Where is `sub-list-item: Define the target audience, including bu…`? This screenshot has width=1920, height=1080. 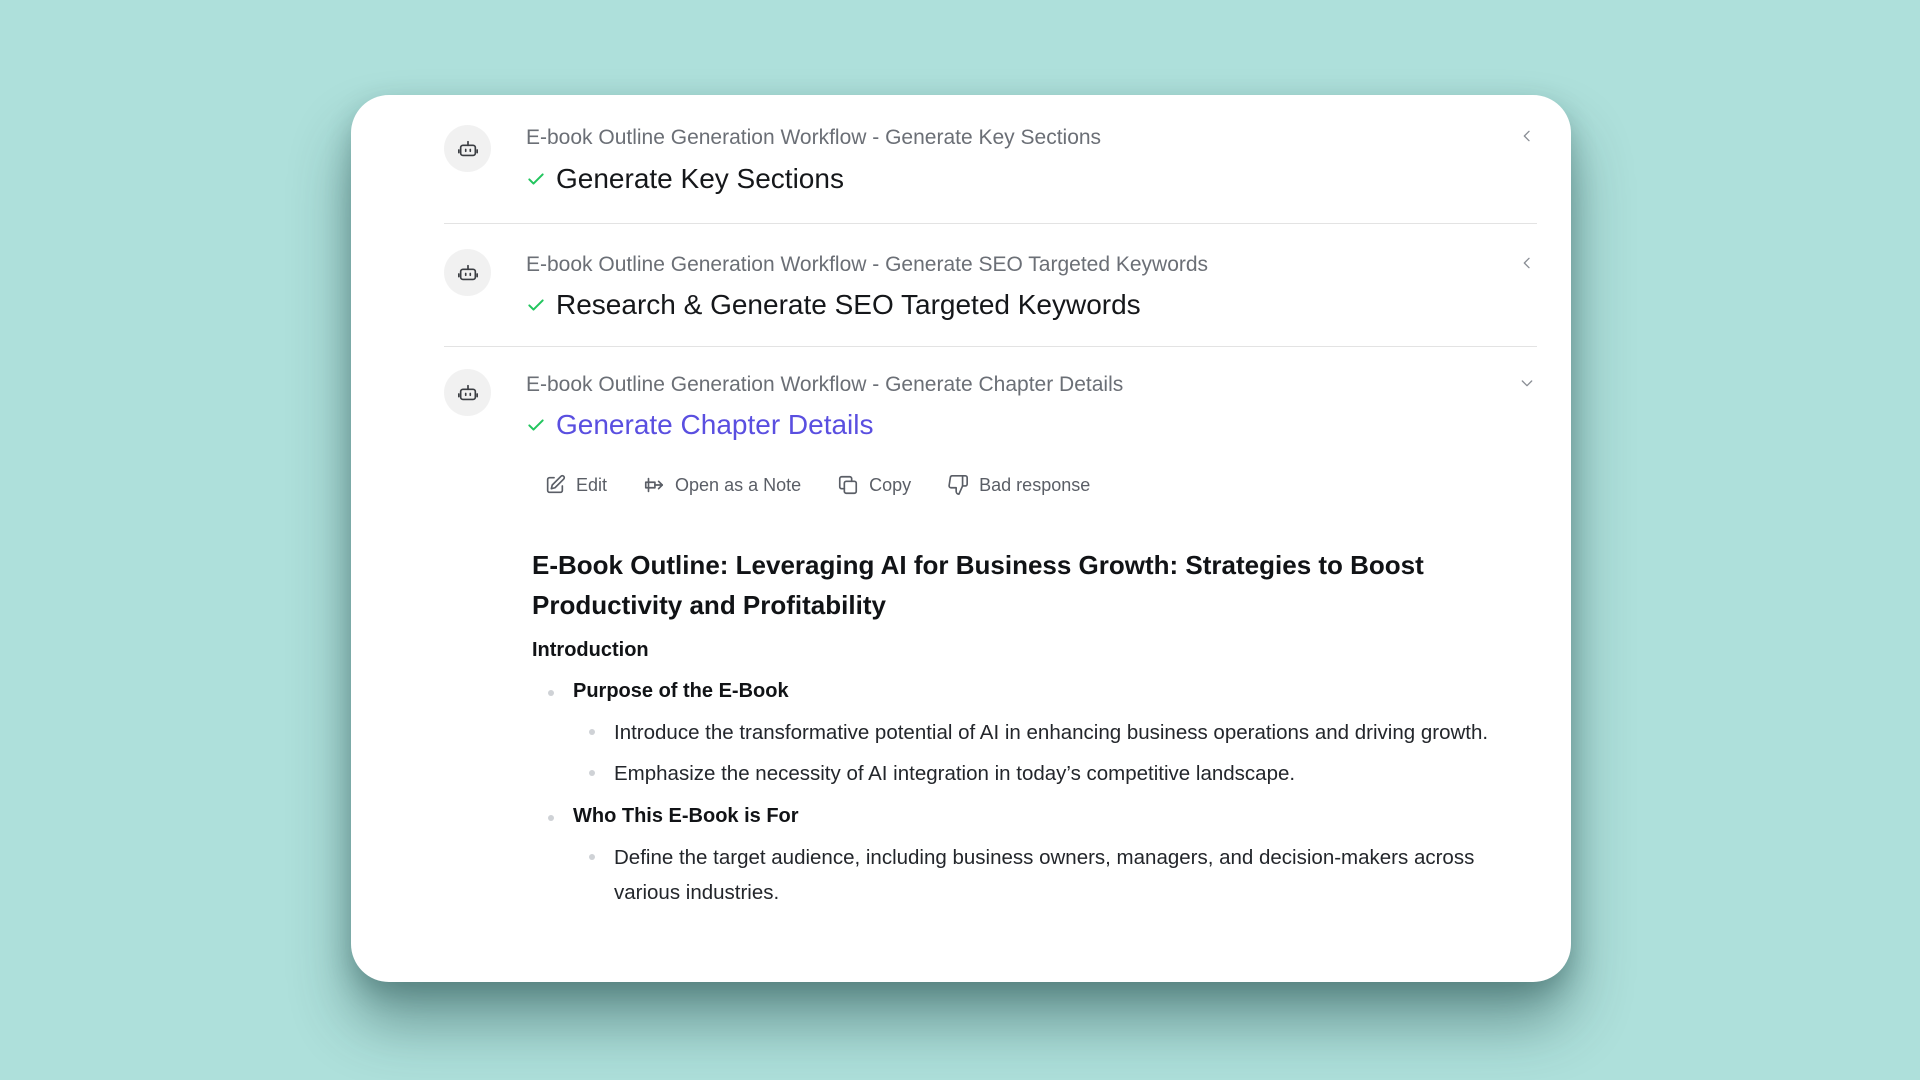
sub-list-item: Define the target audience, including bu… is located at coordinates (1057, 875).